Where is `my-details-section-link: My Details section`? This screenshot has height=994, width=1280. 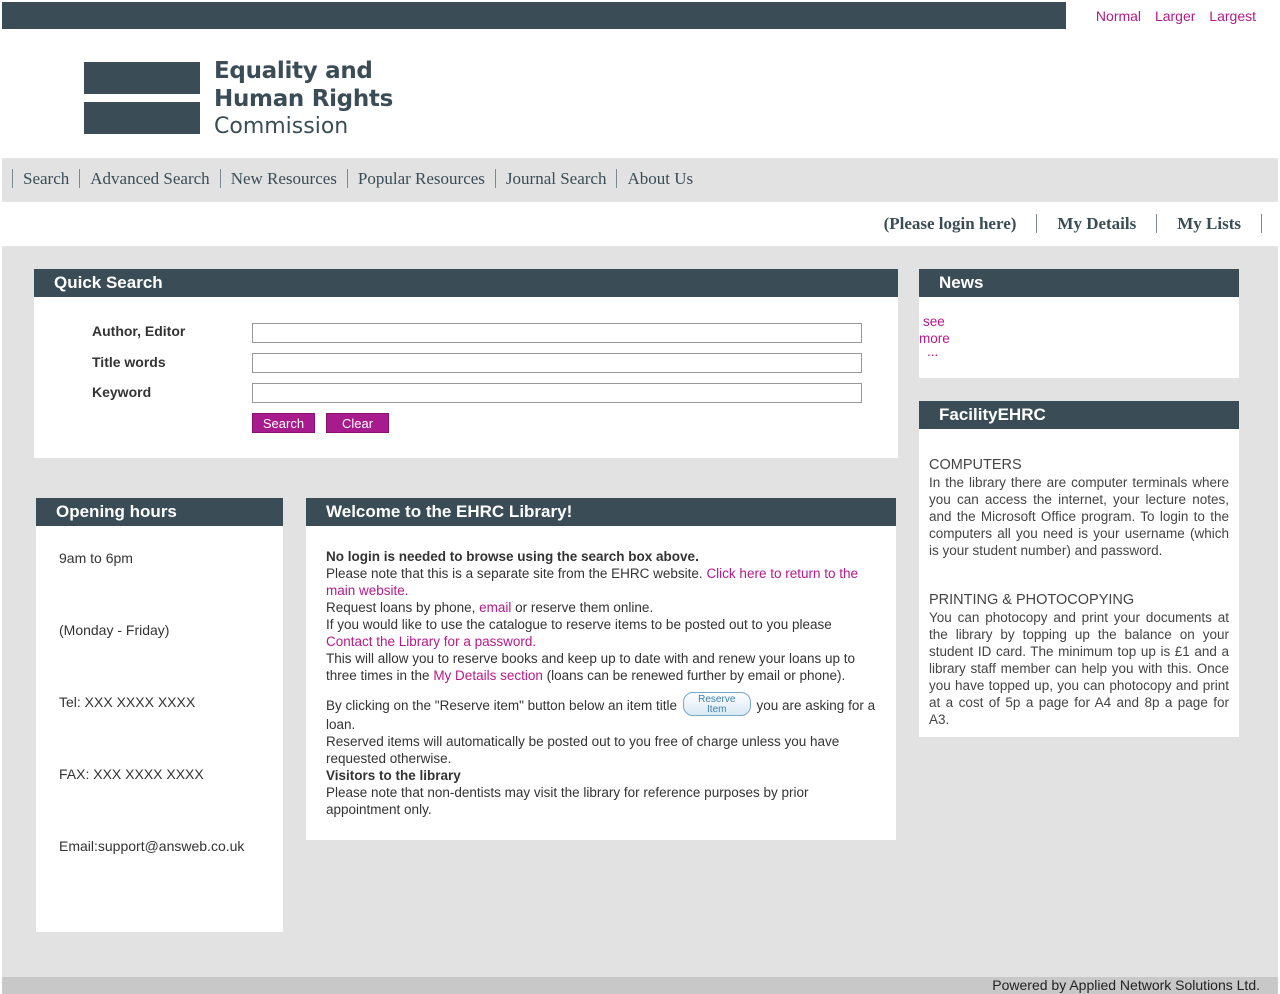 my-details-section-link: My Details section is located at coordinates (488, 675).